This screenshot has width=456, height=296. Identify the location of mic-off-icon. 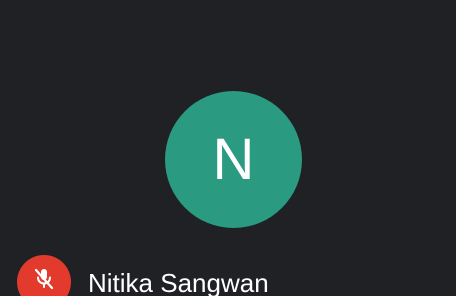
(44, 279).